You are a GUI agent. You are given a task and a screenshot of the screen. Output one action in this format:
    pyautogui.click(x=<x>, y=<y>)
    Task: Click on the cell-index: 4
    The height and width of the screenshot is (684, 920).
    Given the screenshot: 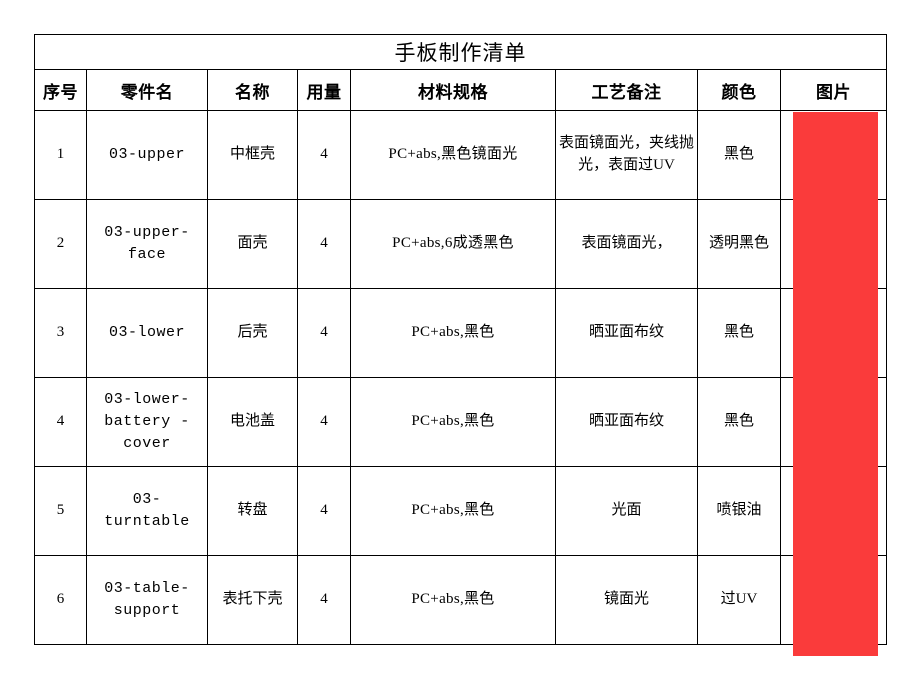 What is the action you would take?
    pyautogui.click(x=60, y=422)
    